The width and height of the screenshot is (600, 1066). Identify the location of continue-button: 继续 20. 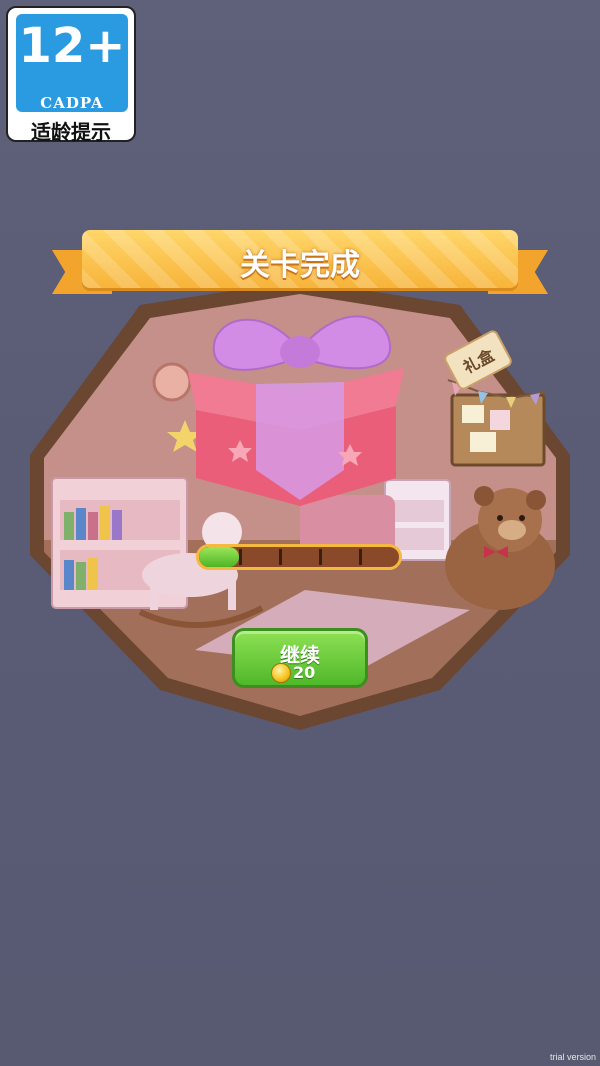
(300, 658).